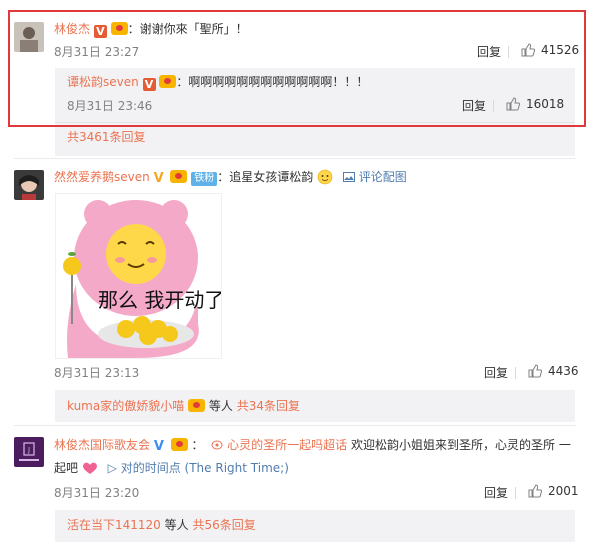  What do you see at coordinates (205, 468) in the screenshot?
I see `comment-3-song-link: 对的时间点 (The Right Time;)` at bounding box center [205, 468].